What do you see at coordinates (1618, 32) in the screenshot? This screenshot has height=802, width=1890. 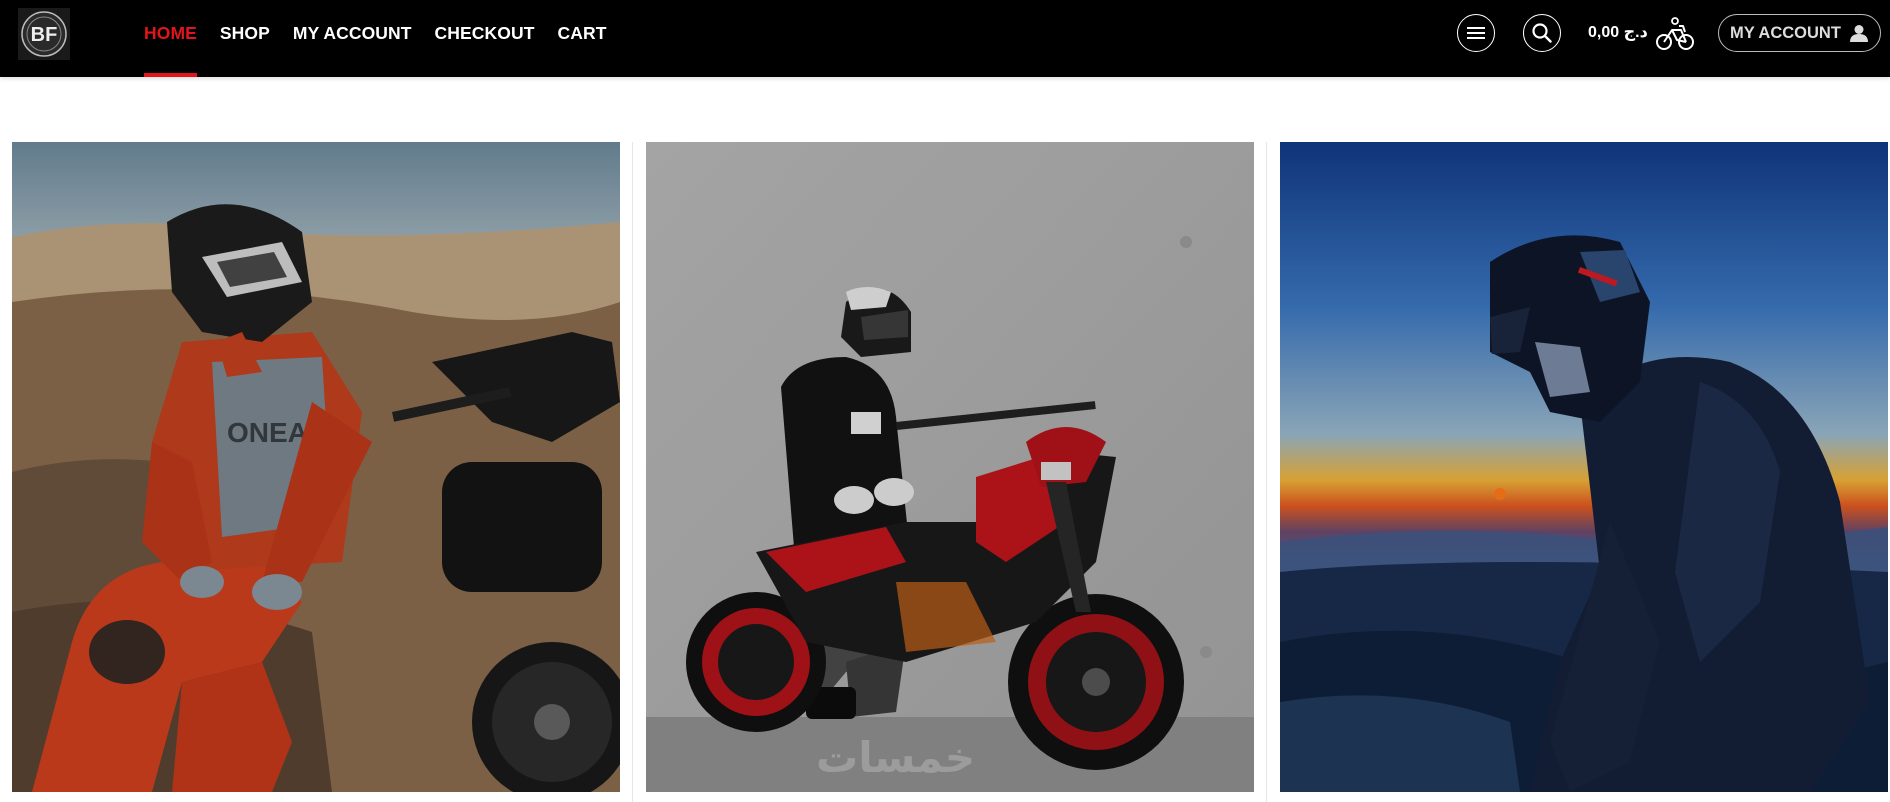 I see `cart-total: 0,00 د.ج` at bounding box center [1618, 32].